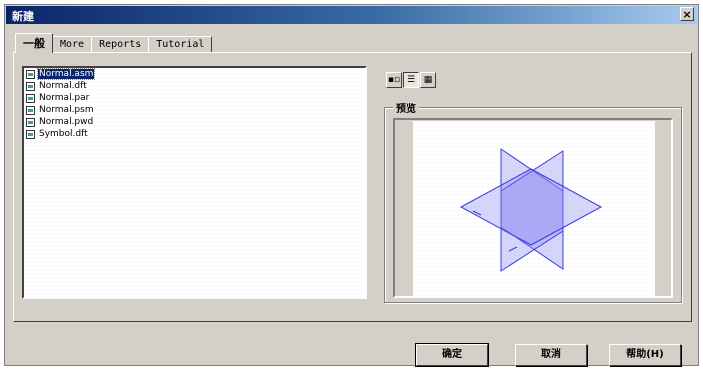 This screenshot has width=703, height=370. Describe the element at coordinates (66, 122) in the screenshot. I see `file-name: Normal.pwd` at that location.